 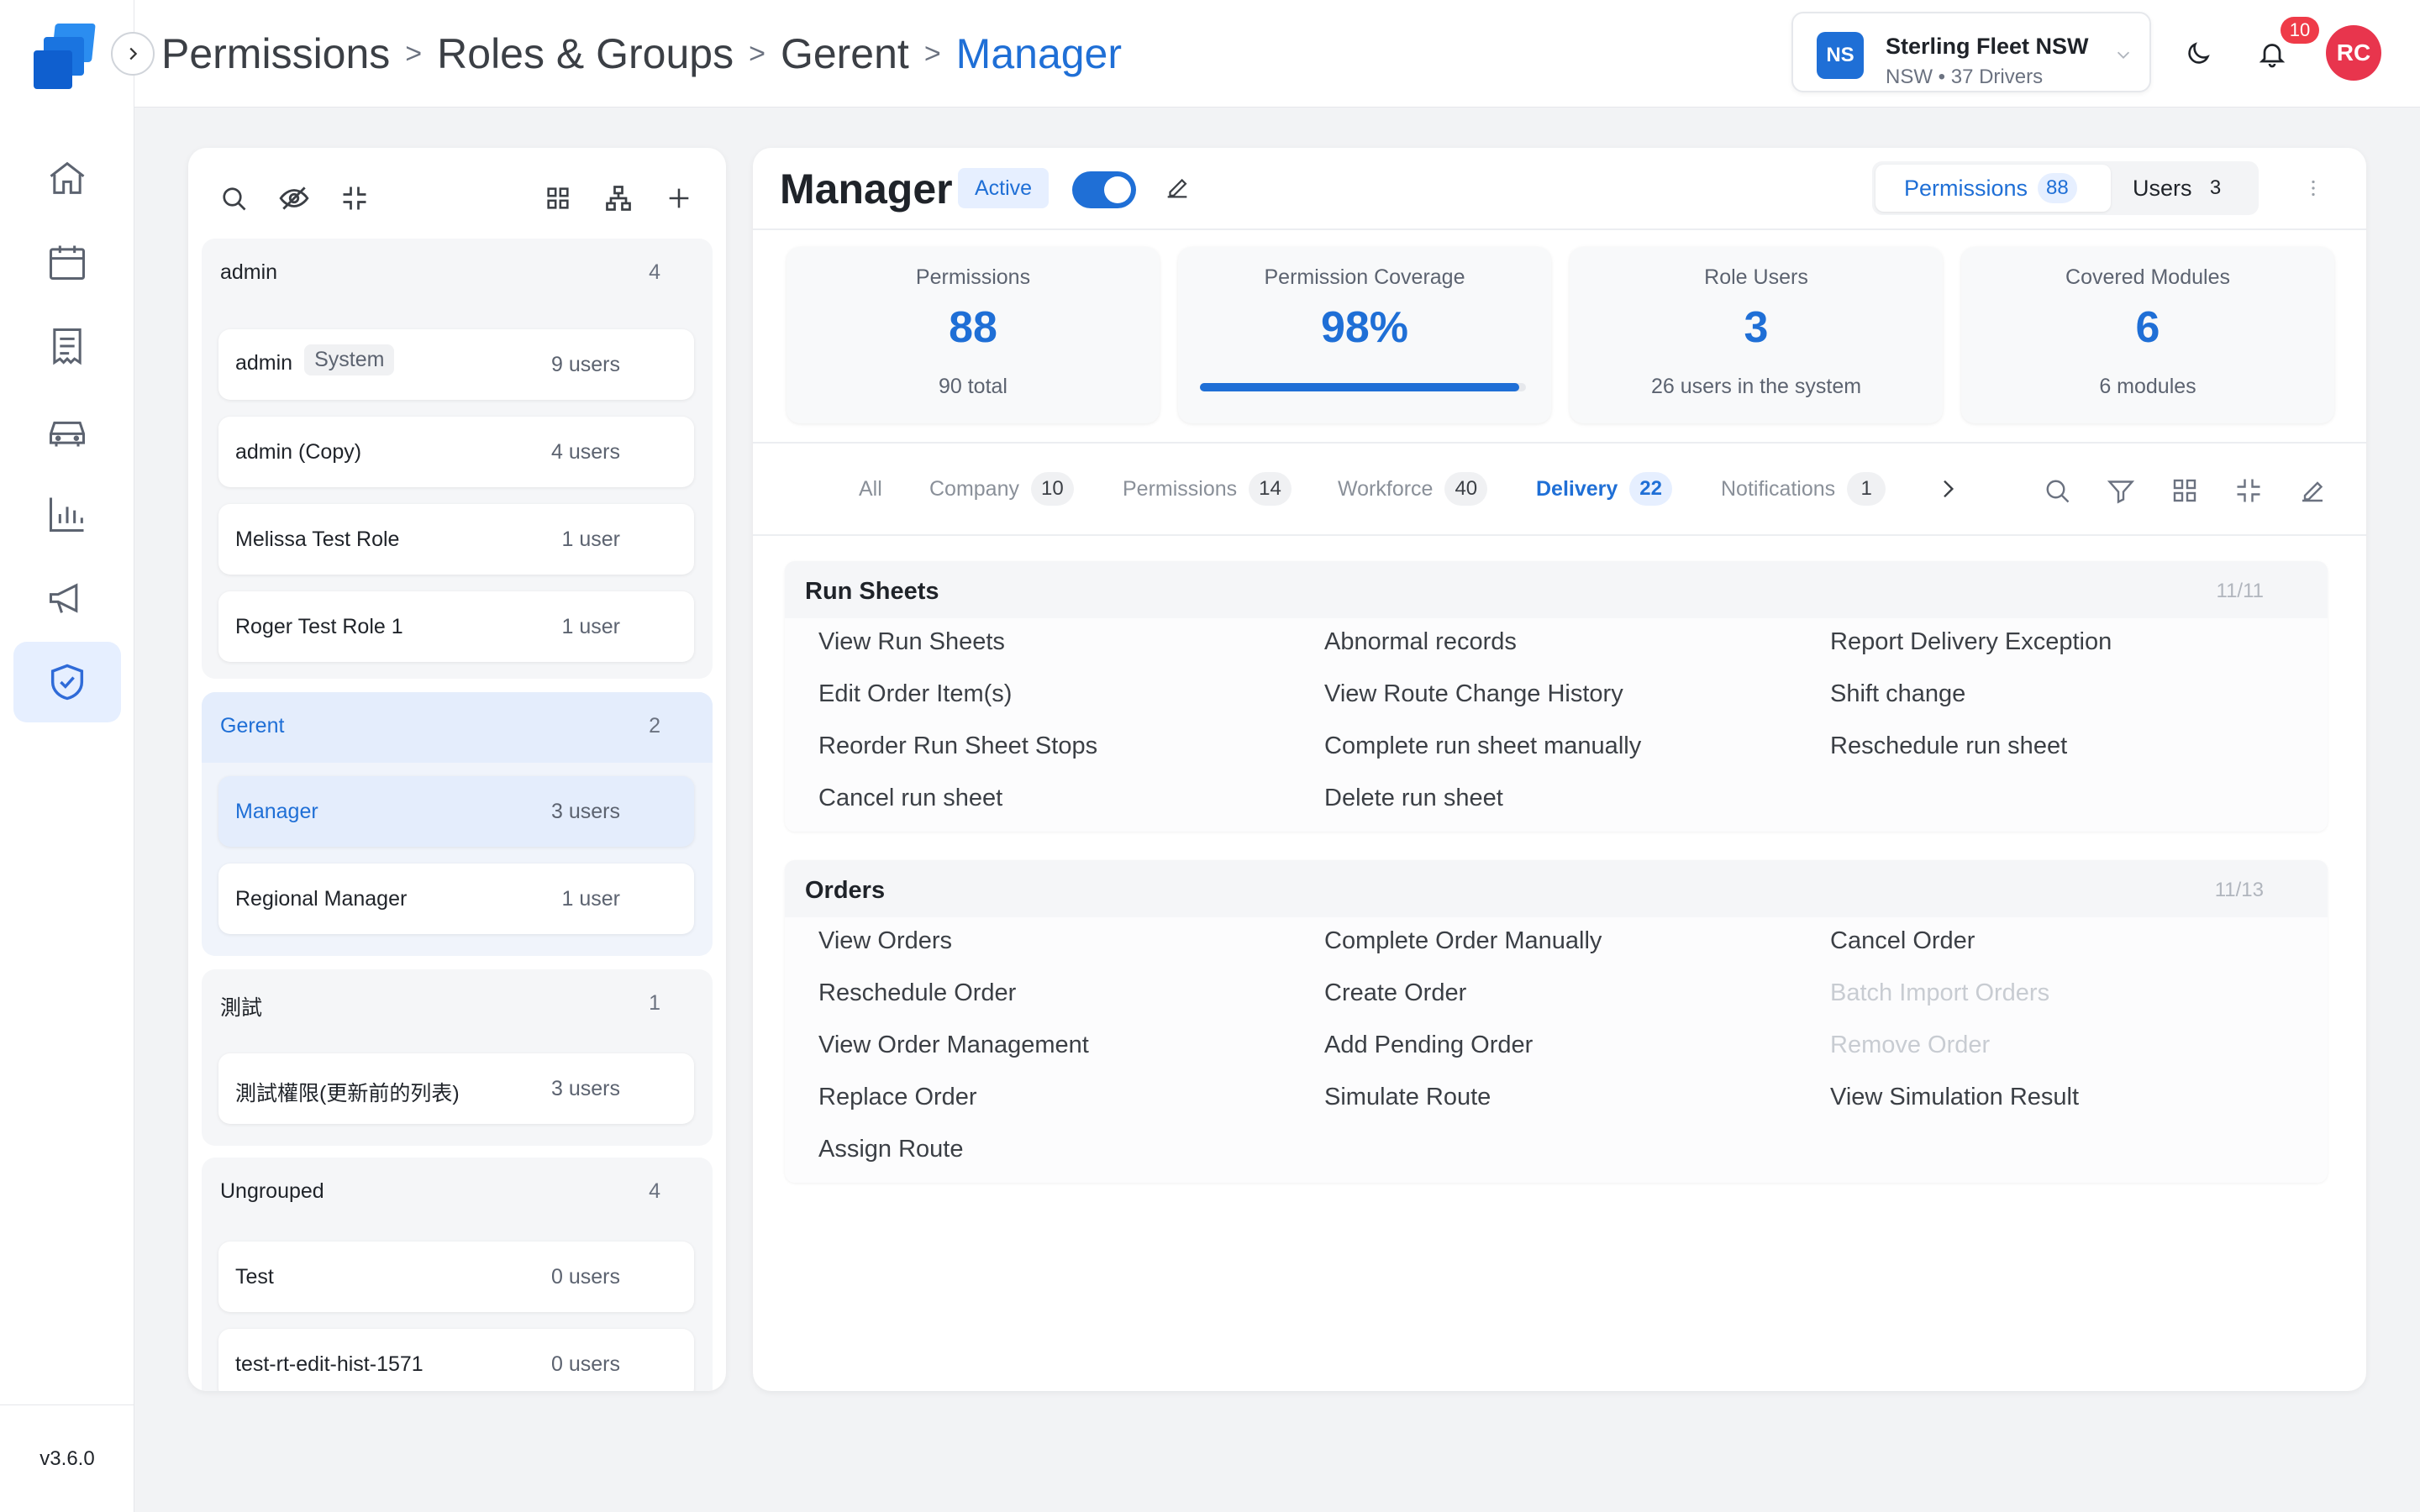 What do you see at coordinates (67, 682) in the screenshot?
I see `nav-permissions` at bounding box center [67, 682].